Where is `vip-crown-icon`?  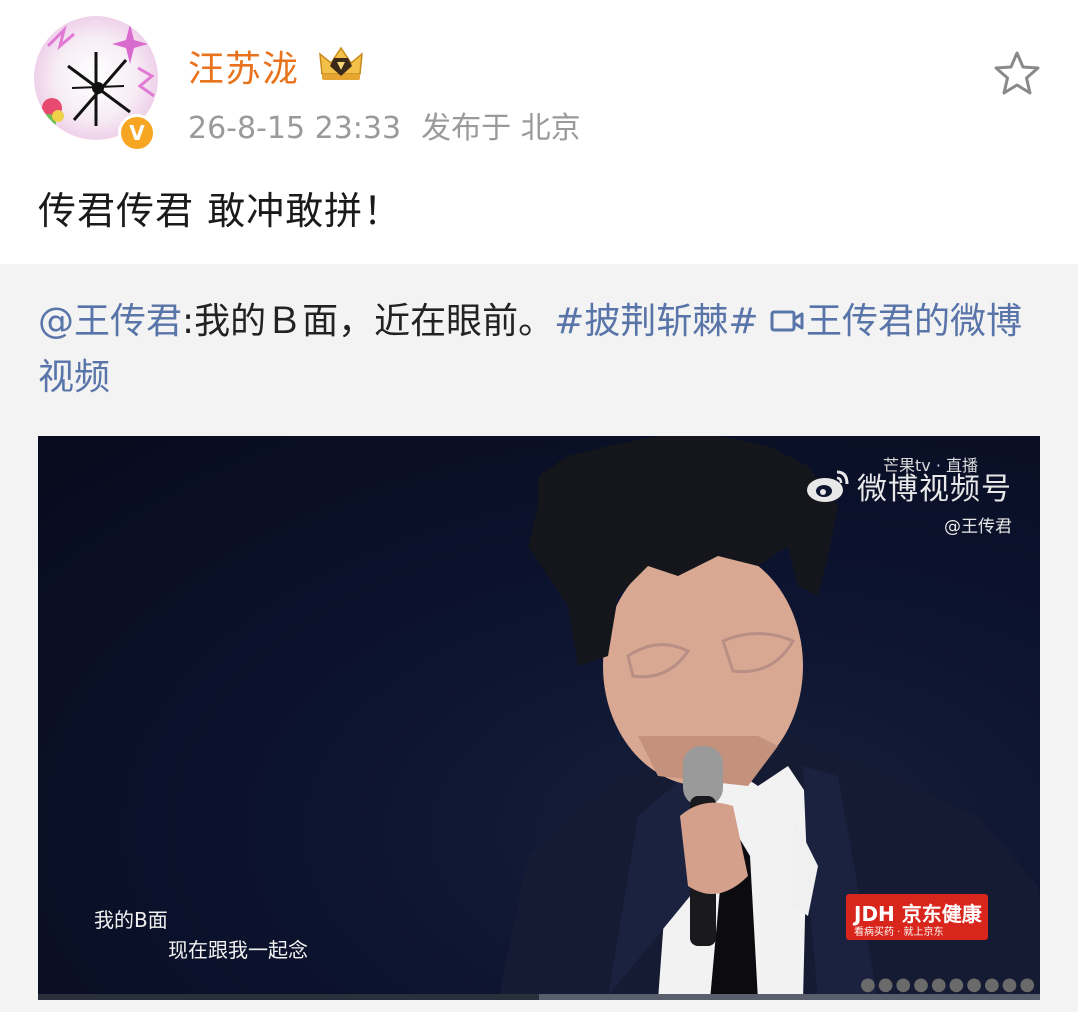 vip-crown-icon is located at coordinates (341, 64).